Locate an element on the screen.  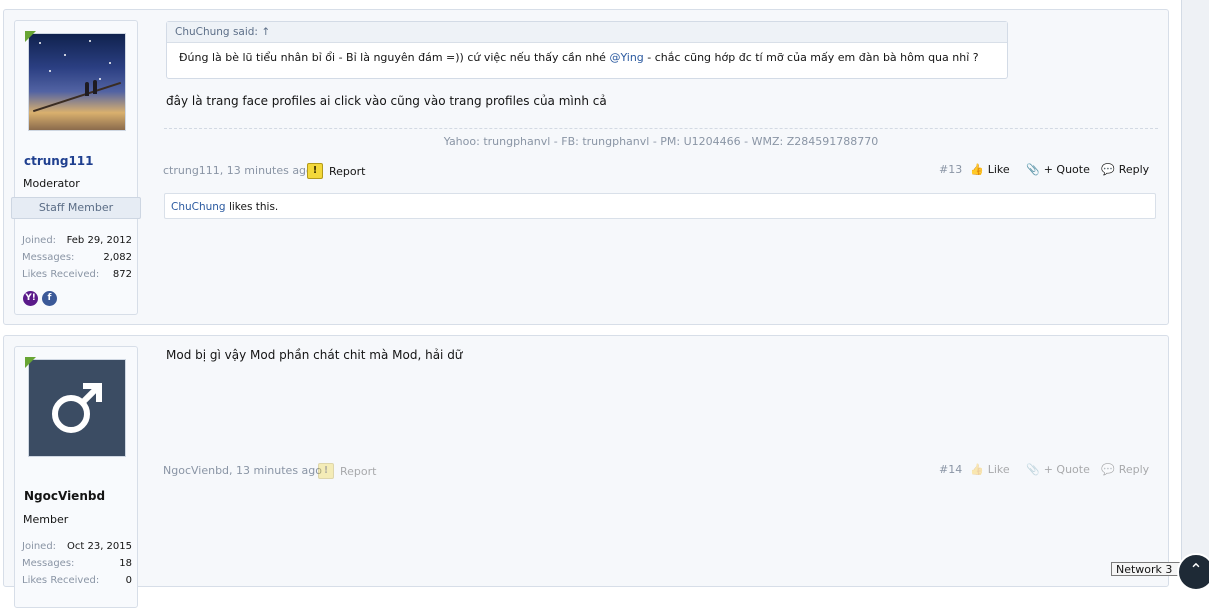
yahoo-icon: Y! is located at coordinates (30, 298).